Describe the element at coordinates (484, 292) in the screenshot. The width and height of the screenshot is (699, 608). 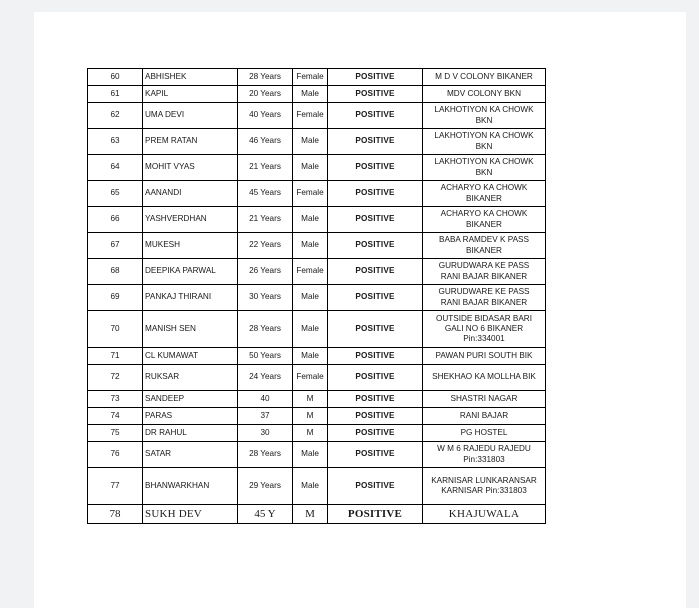
I see `address-line: GURUDWARE KE PASS` at that location.